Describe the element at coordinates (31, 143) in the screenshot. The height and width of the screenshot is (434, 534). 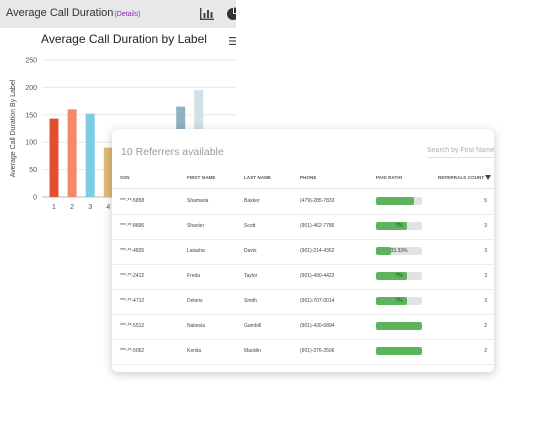
I see `y-tick-label: 100` at that location.